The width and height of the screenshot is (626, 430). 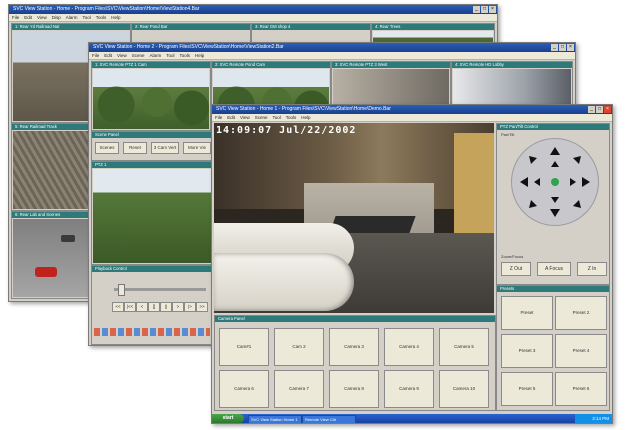 What do you see at coordinates (253, 18) in the screenshot?
I see `back-window-menubar: File Edit View Disp Alarm Tool Tools Help` at bounding box center [253, 18].